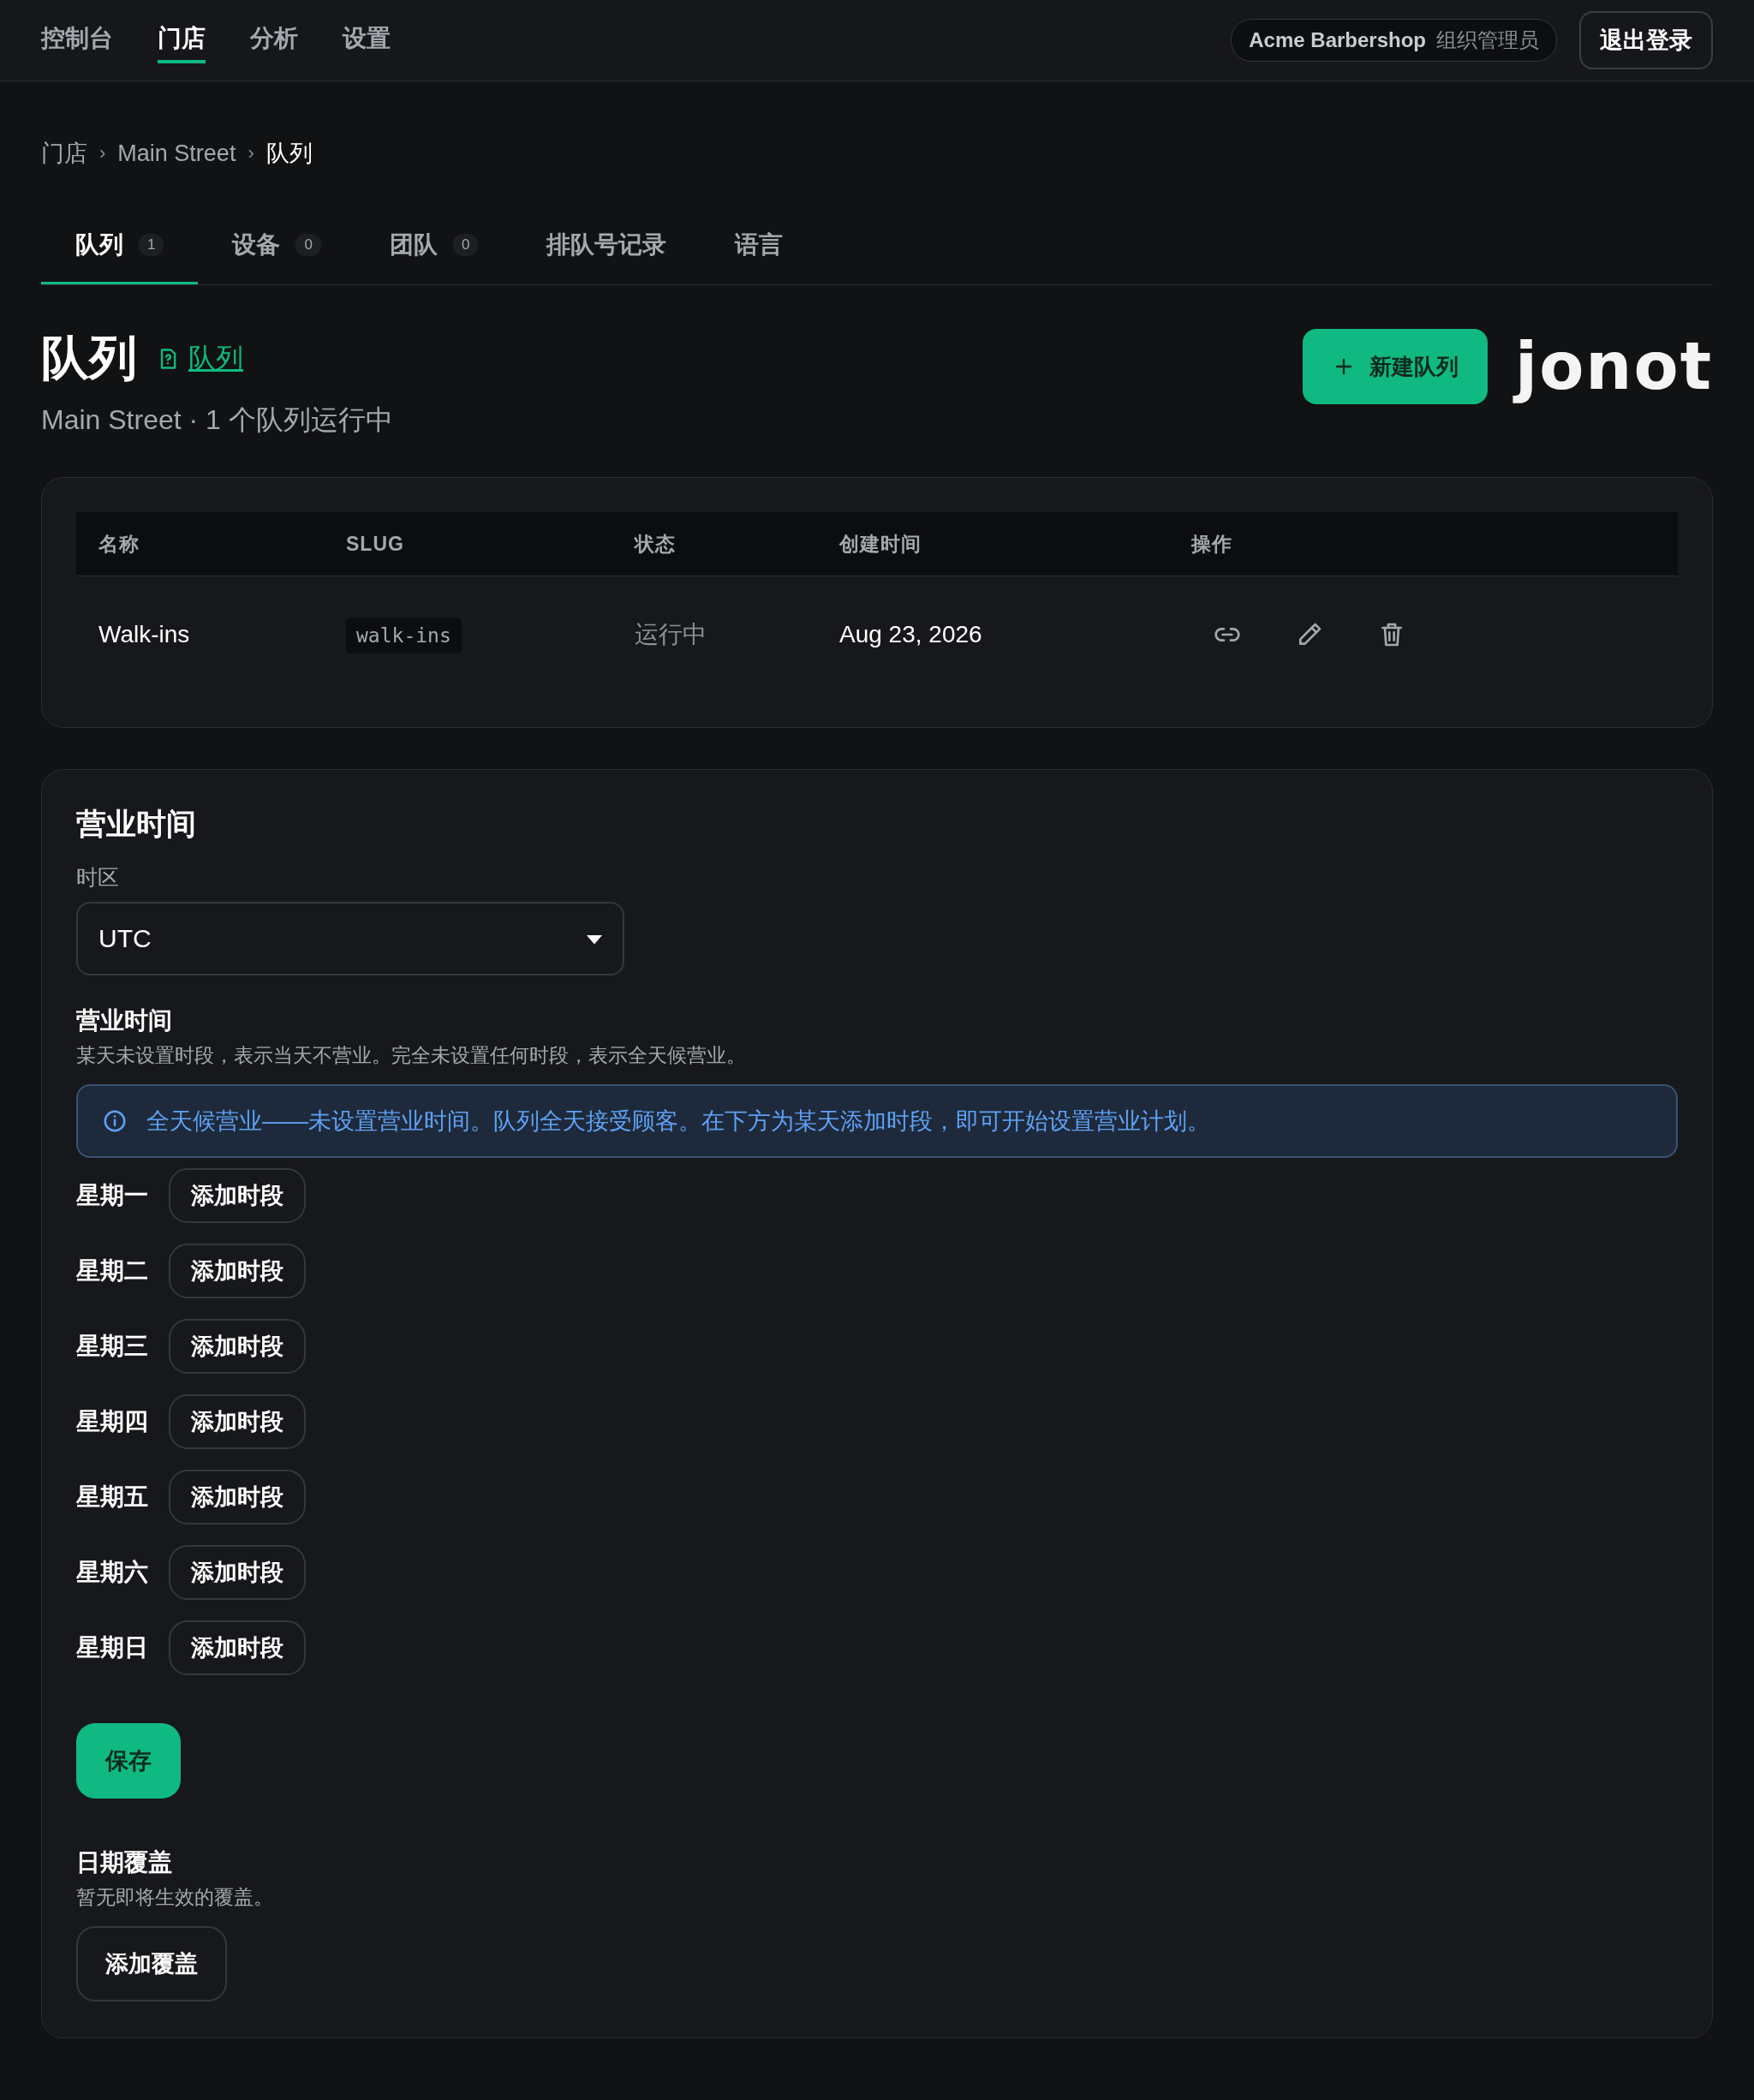 Image resolution: width=1754 pixels, height=2100 pixels. What do you see at coordinates (112, 1346) in the screenshot?
I see `day-label: 星期三` at bounding box center [112, 1346].